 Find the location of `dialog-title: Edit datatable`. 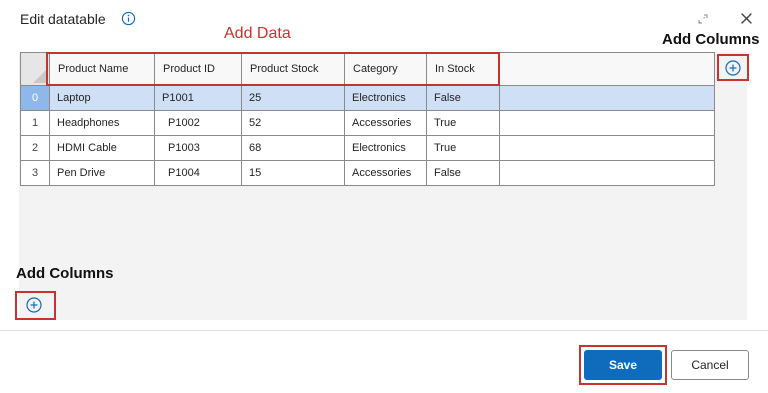

dialog-title: Edit datatable is located at coordinates (63, 19).